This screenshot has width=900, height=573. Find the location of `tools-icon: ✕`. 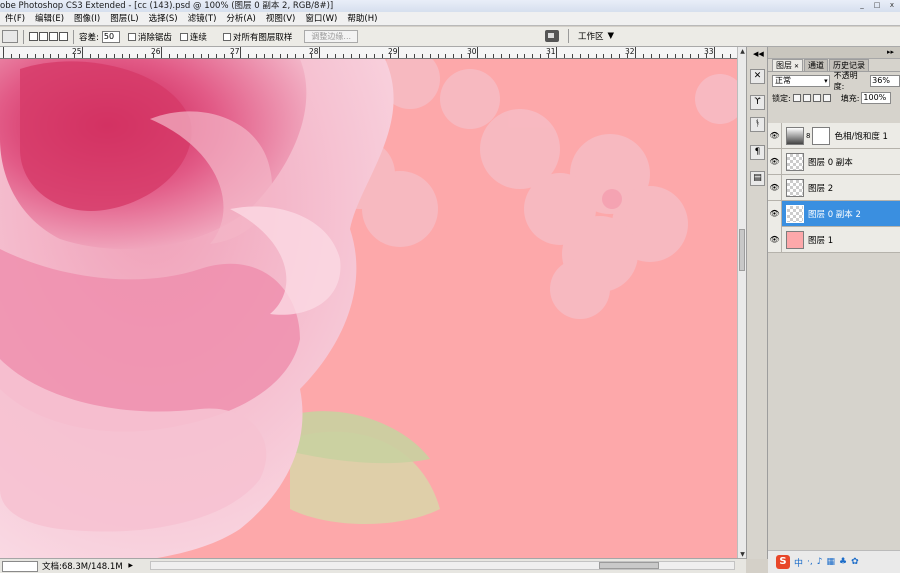

tools-icon: ✕ is located at coordinates (757, 76).